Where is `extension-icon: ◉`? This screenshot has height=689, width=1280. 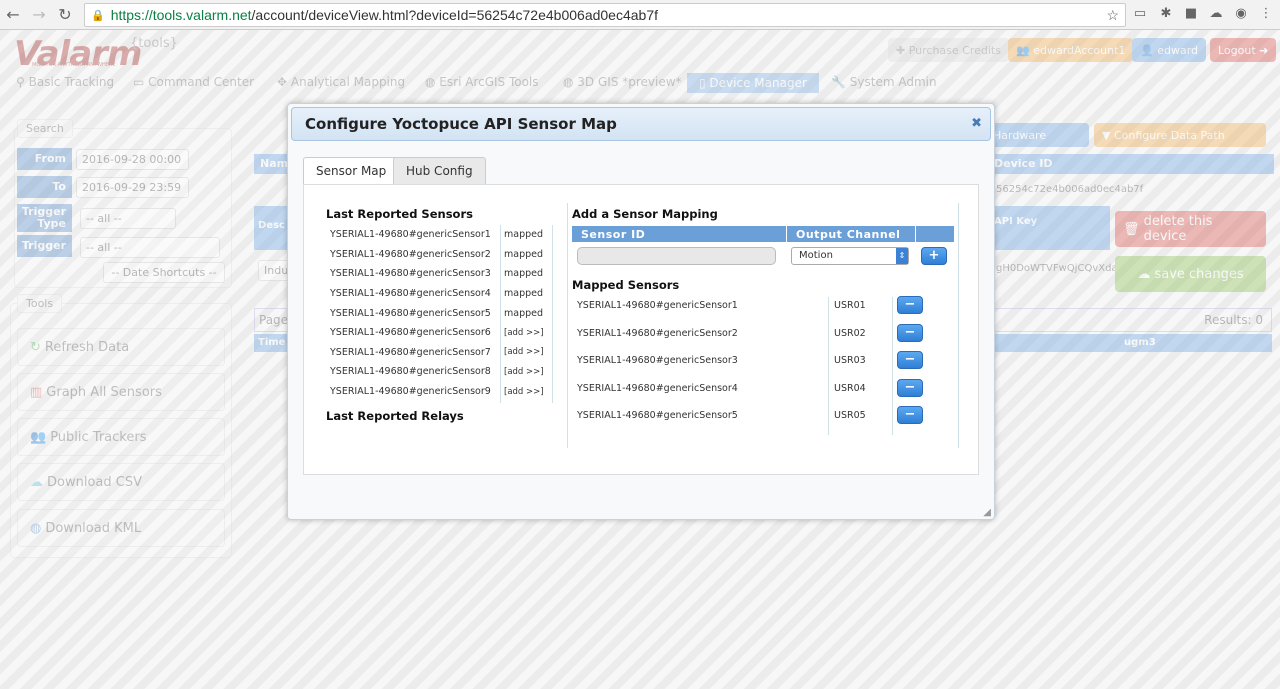 extension-icon: ◉ is located at coordinates (1241, 14).